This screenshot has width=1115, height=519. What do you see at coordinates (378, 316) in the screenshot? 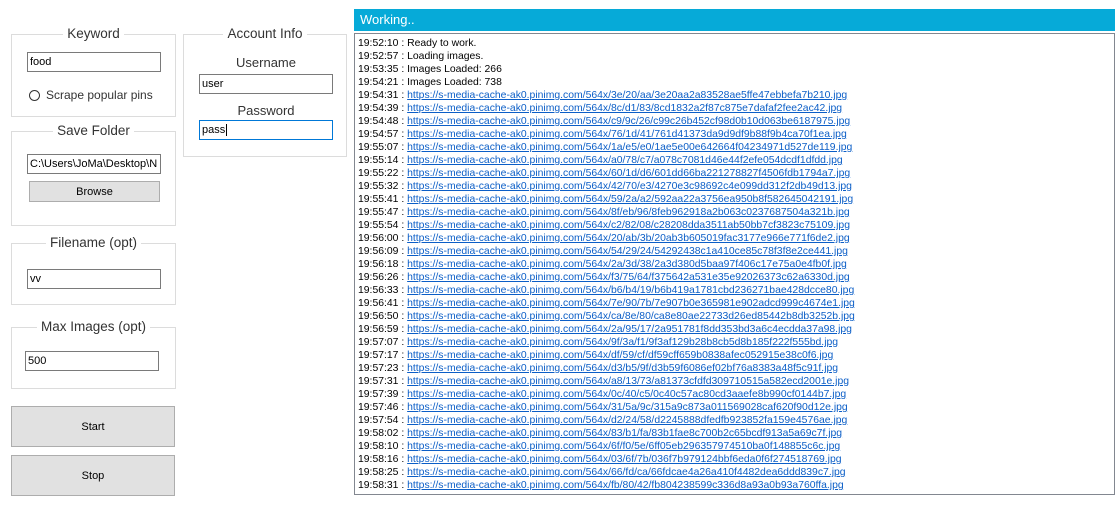
I see `log-time: 19:56:50` at bounding box center [378, 316].